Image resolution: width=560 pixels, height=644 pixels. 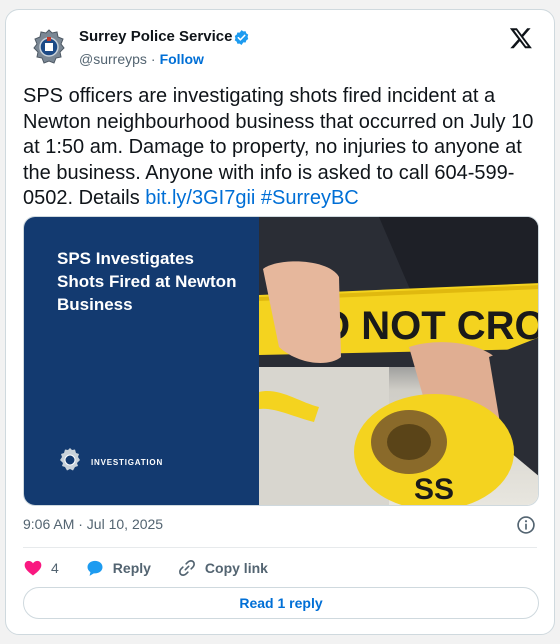 What do you see at coordinates (521, 38) in the screenshot?
I see `x-logo-icon` at bounding box center [521, 38].